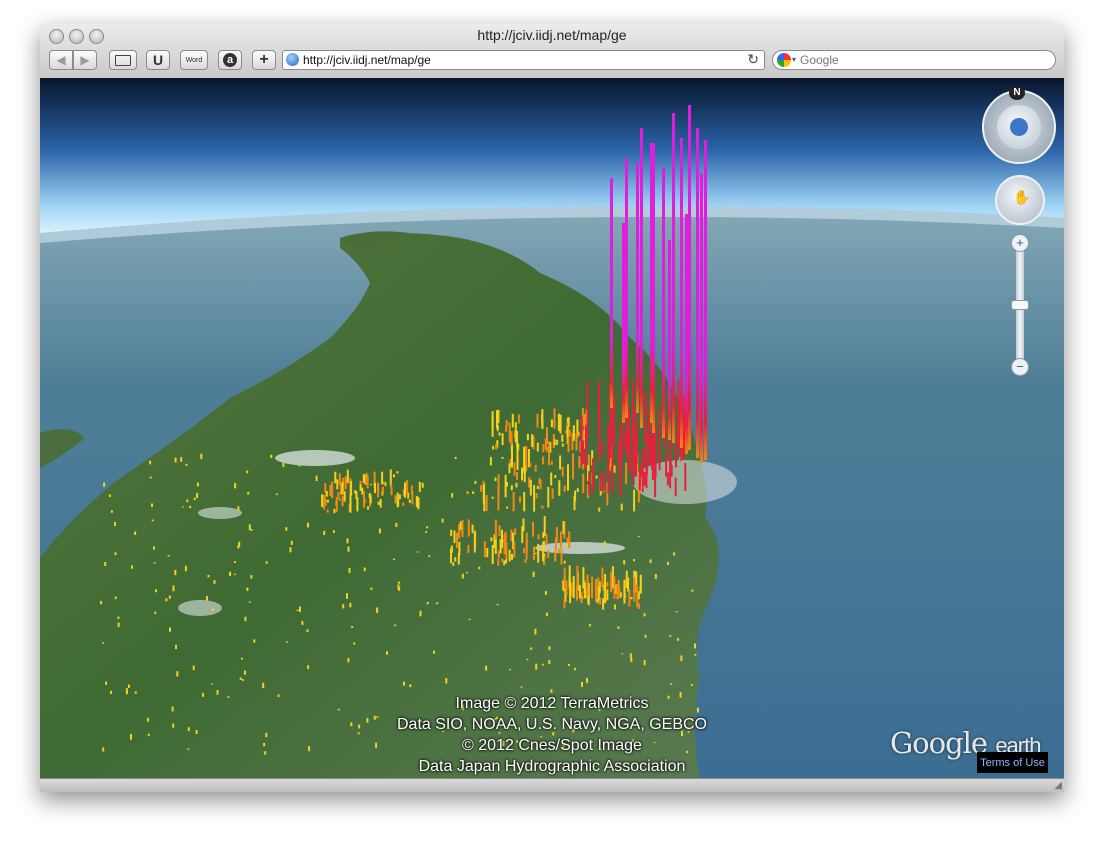  I want to click on address-field: http://jciv.iidj.net/map/ge ↻, so click(523, 60).